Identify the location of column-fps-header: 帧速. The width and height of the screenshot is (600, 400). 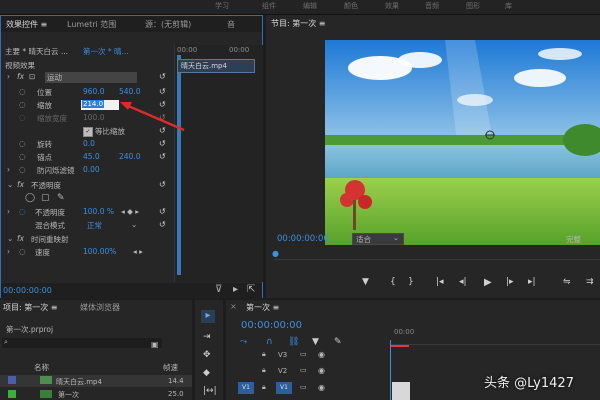
(170, 367).